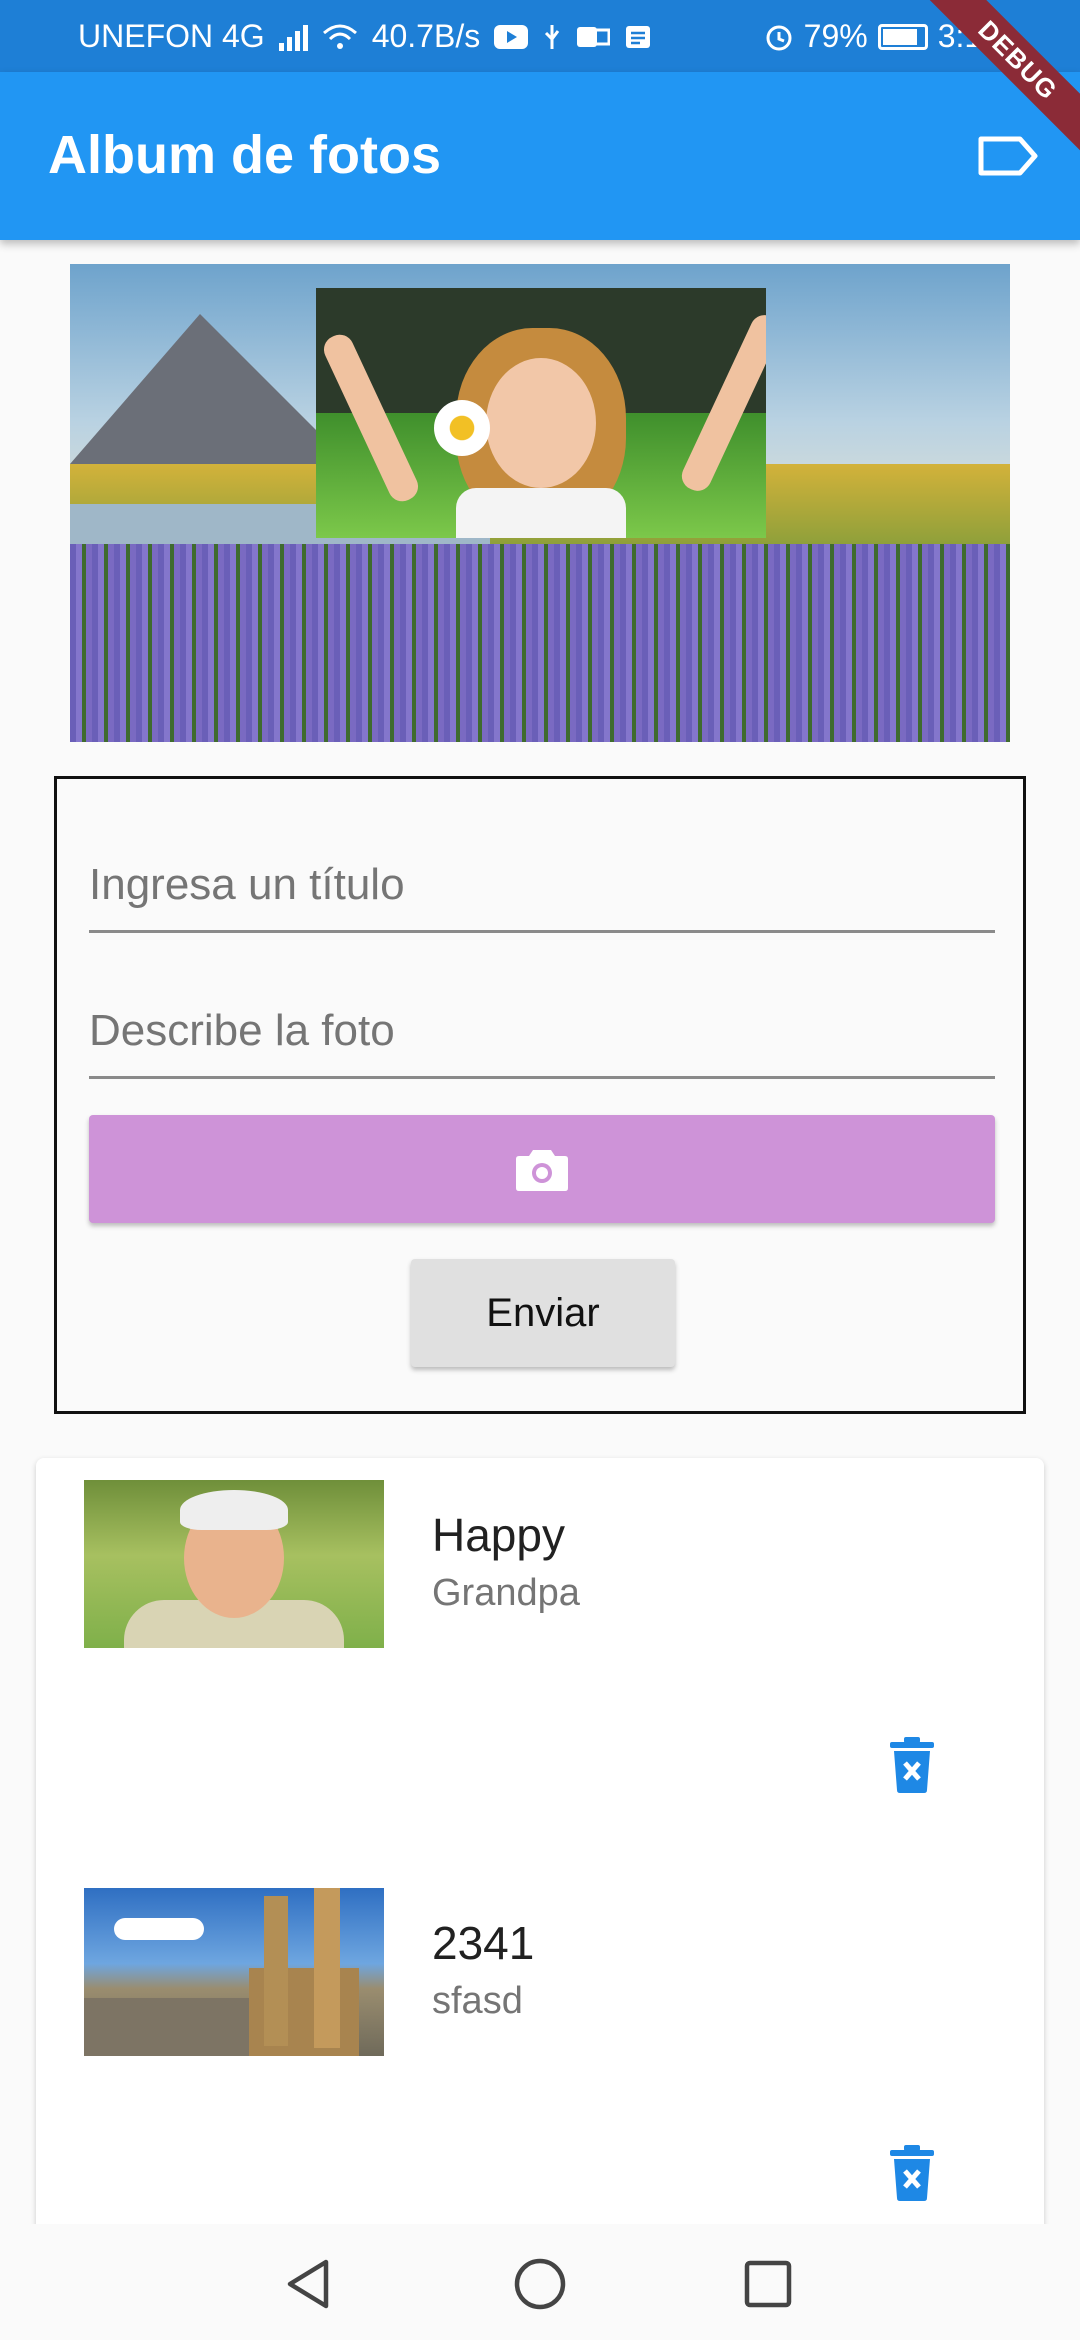 The height and width of the screenshot is (2340, 1080). I want to click on app-bar: Album de fotos, so click(540, 156).